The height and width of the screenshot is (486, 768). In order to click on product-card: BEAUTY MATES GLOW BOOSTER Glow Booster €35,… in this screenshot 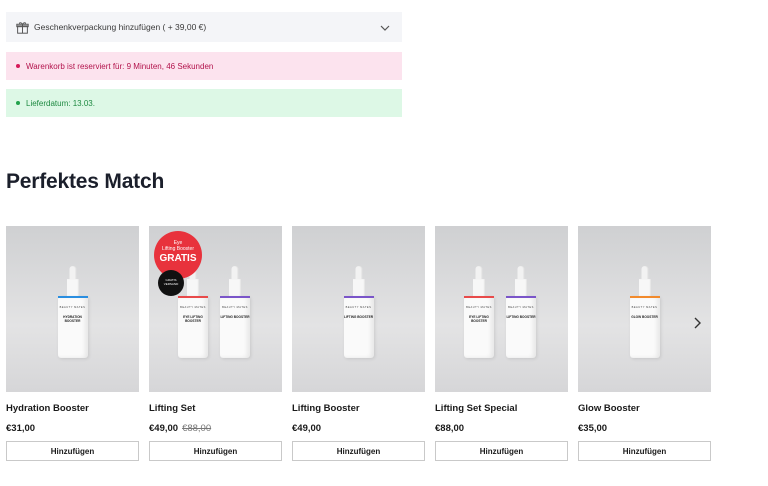, I will do `click(644, 343)`.